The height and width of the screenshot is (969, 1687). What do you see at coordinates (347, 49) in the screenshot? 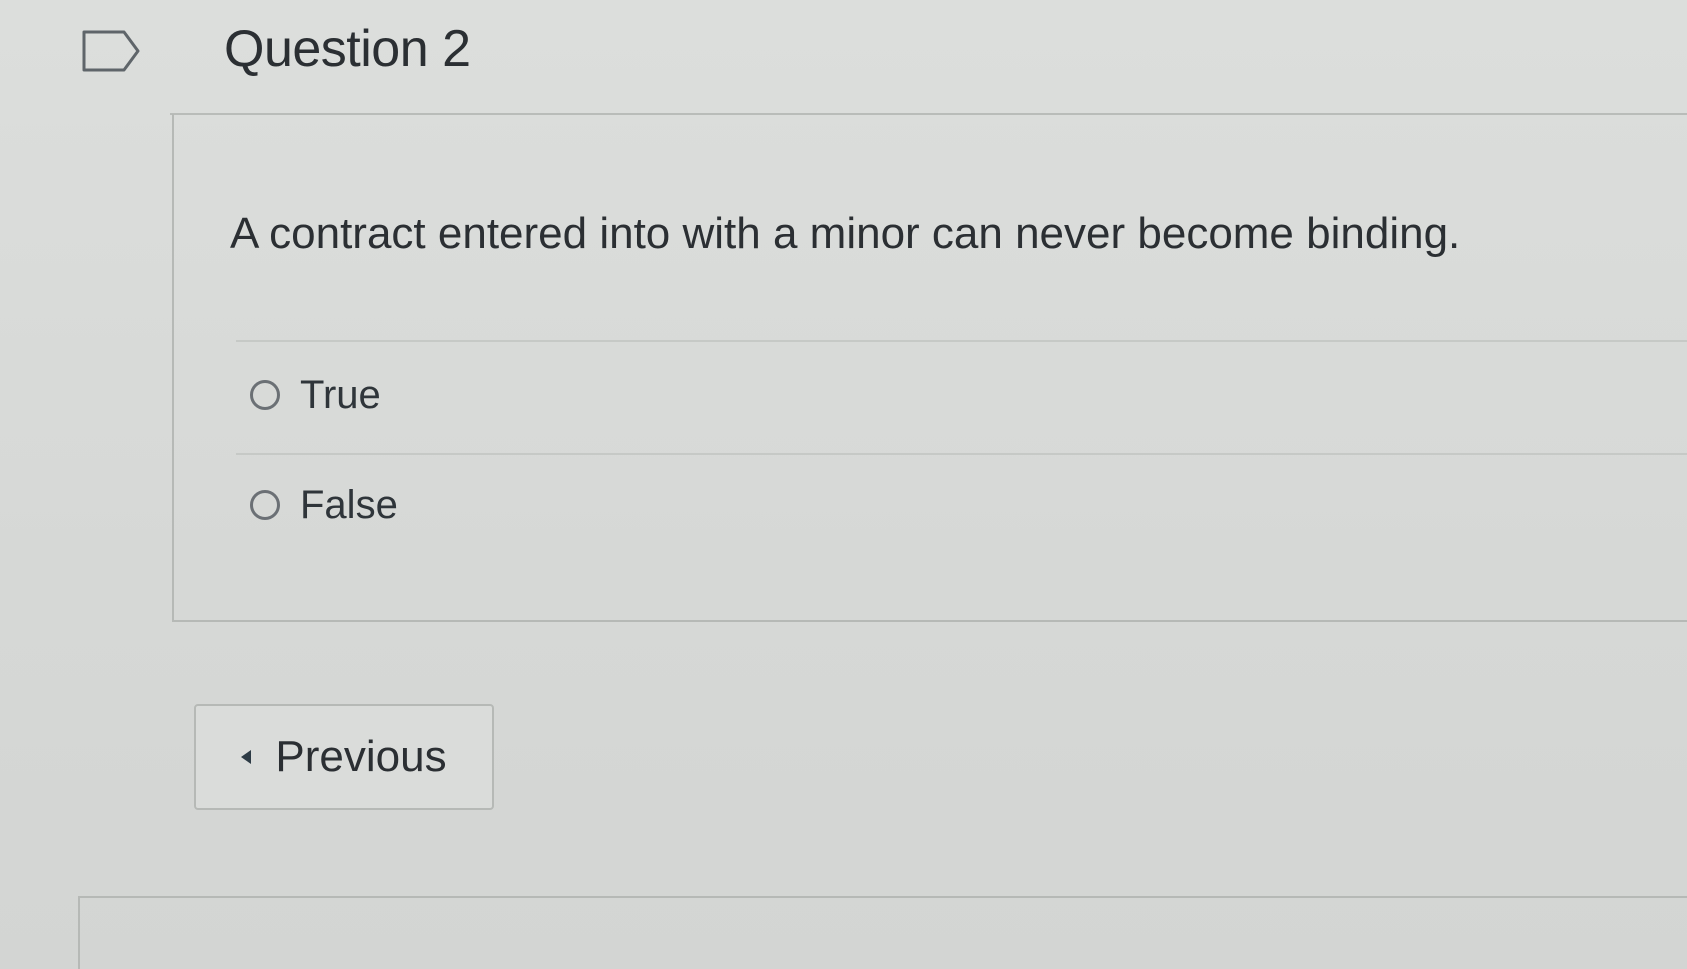
I see `question-title: Question 2` at bounding box center [347, 49].